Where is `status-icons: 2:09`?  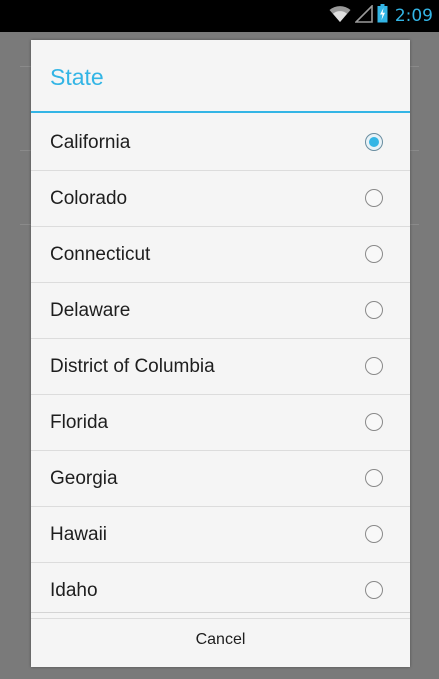 status-icons: 2:09 is located at coordinates (381, 15).